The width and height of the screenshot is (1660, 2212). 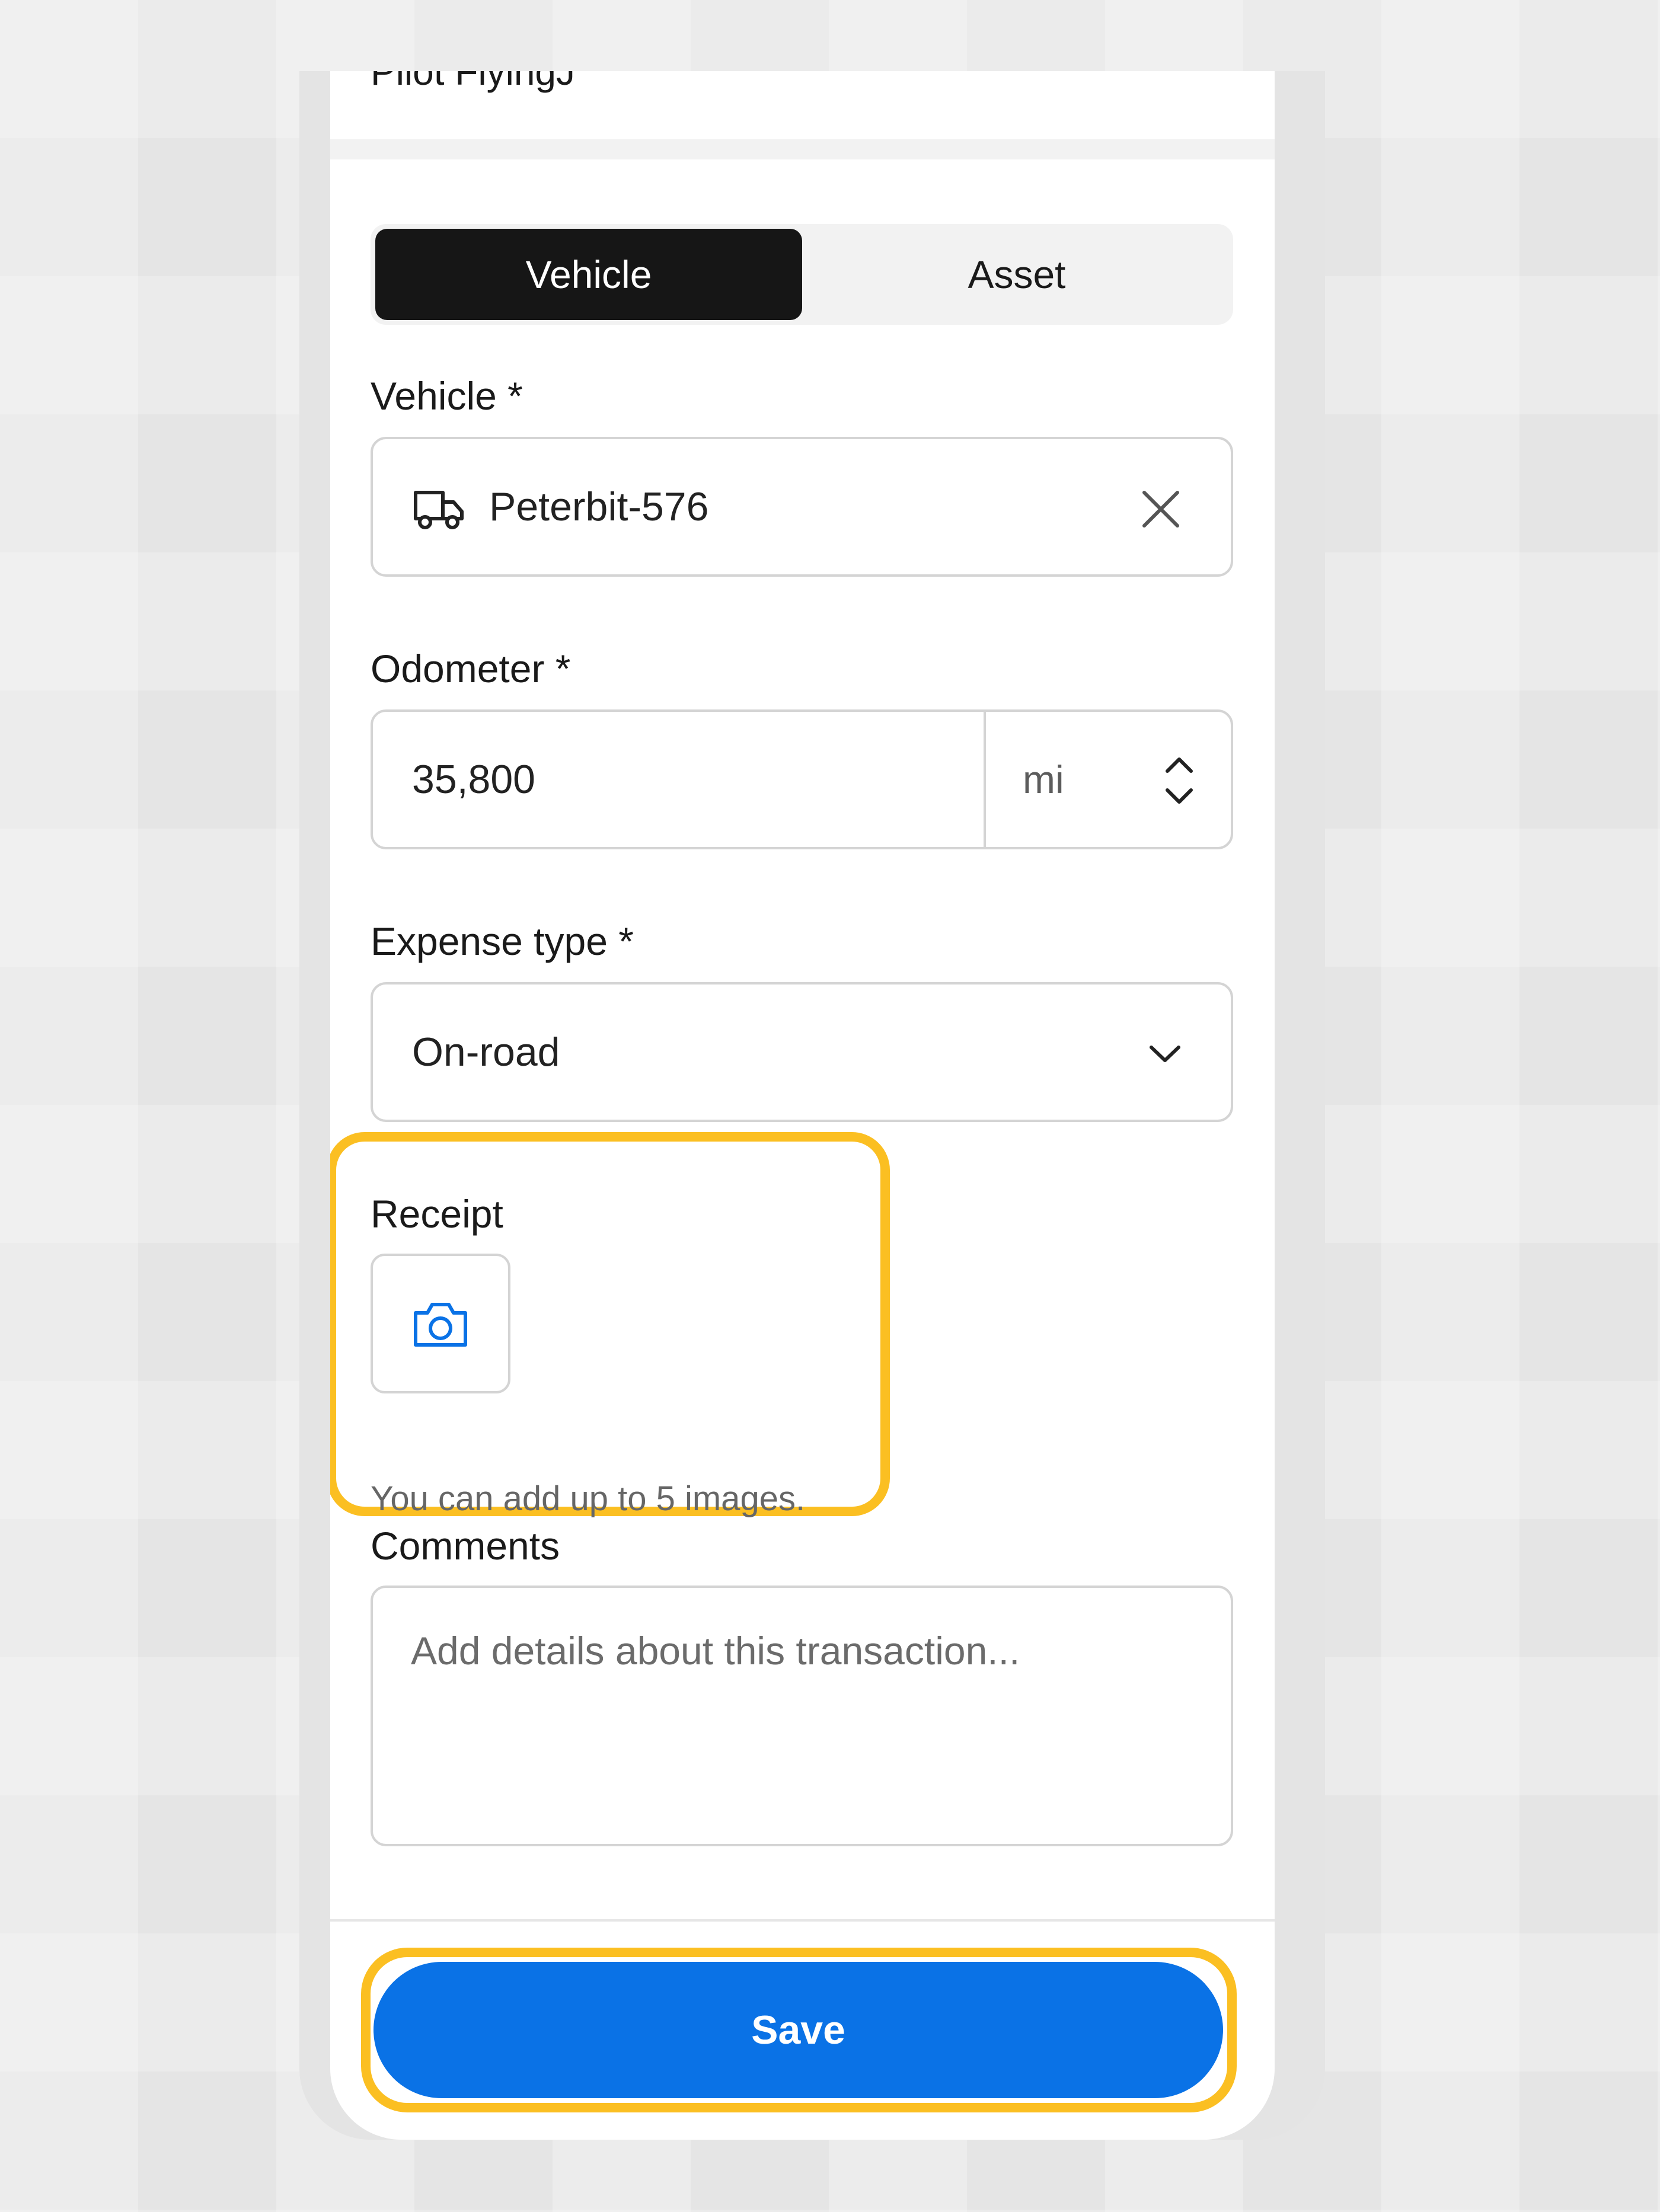 What do you see at coordinates (588, 1499) in the screenshot?
I see `receipt-hint: You can add up to 5 images.` at bounding box center [588, 1499].